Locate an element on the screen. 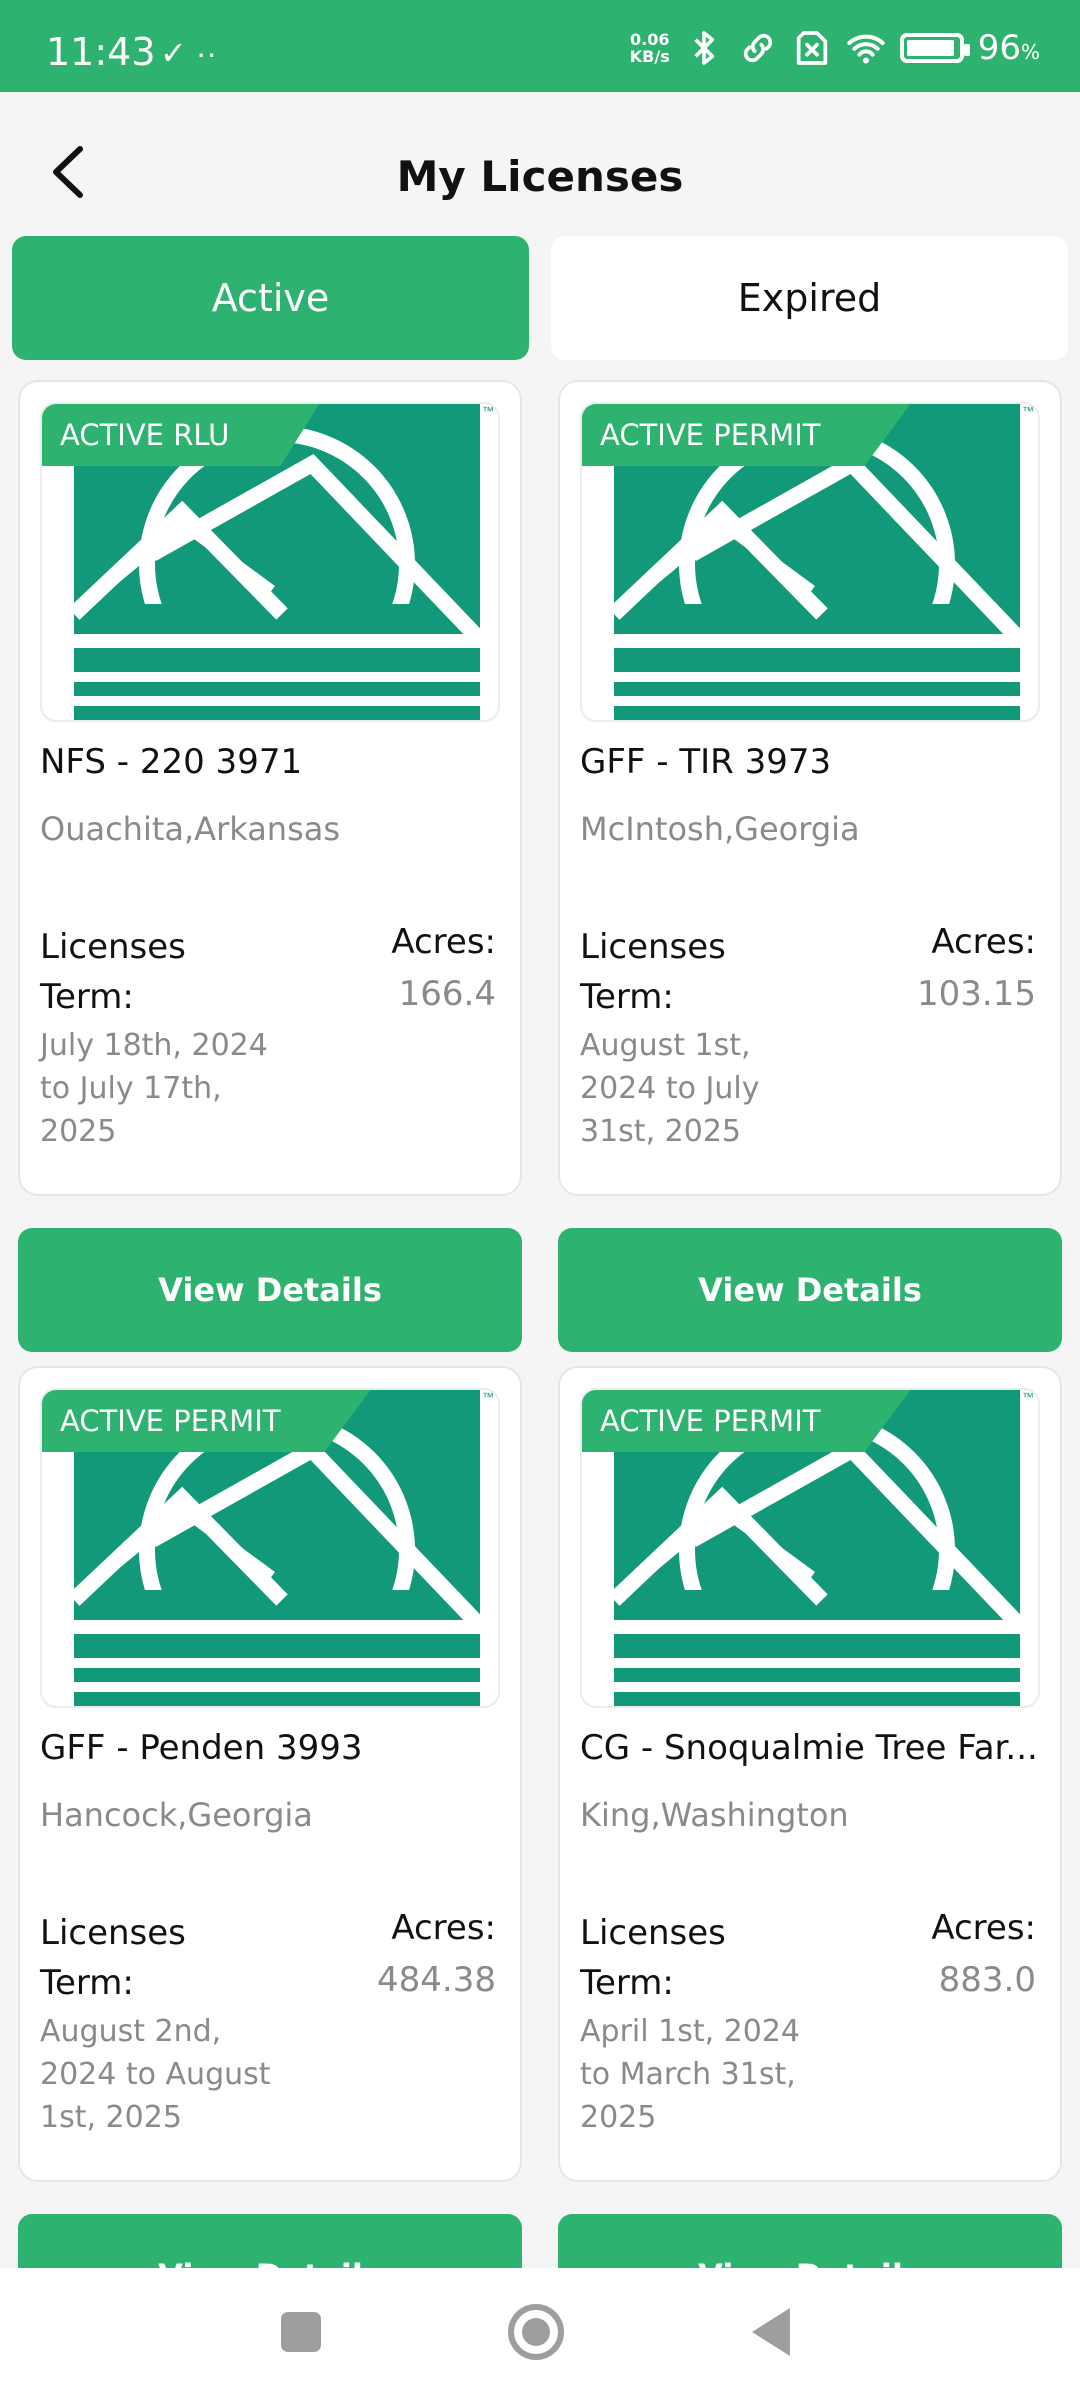 The width and height of the screenshot is (1080, 2400). network-speed-value: 0.06 is located at coordinates (649, 39).